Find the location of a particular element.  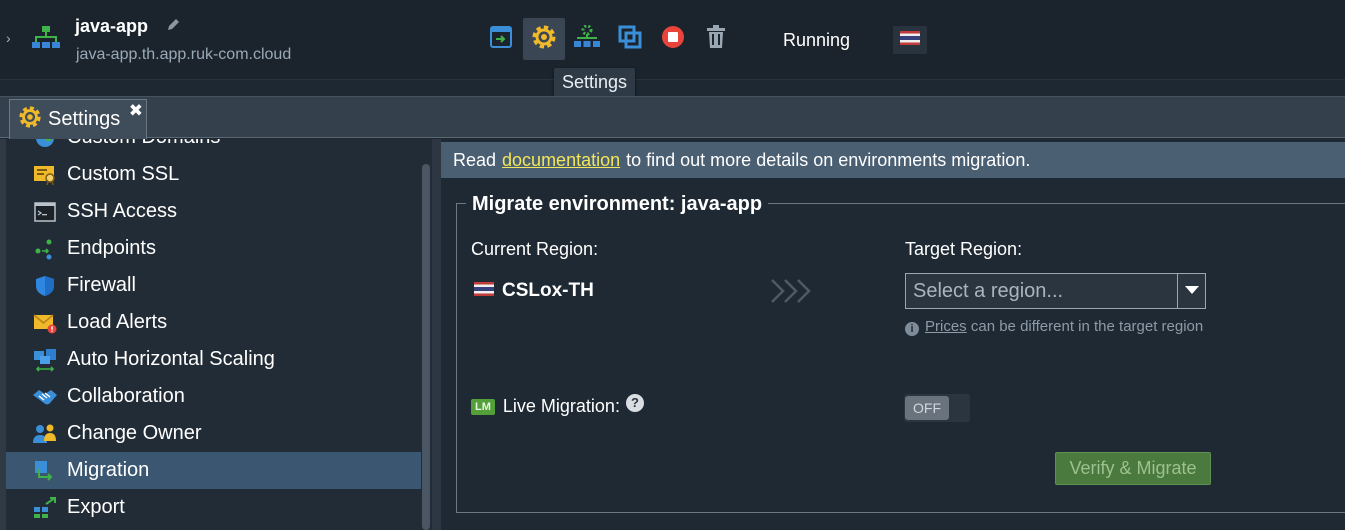

sidebar-item-label: Load Alerts is located at coordinates (117, 322).